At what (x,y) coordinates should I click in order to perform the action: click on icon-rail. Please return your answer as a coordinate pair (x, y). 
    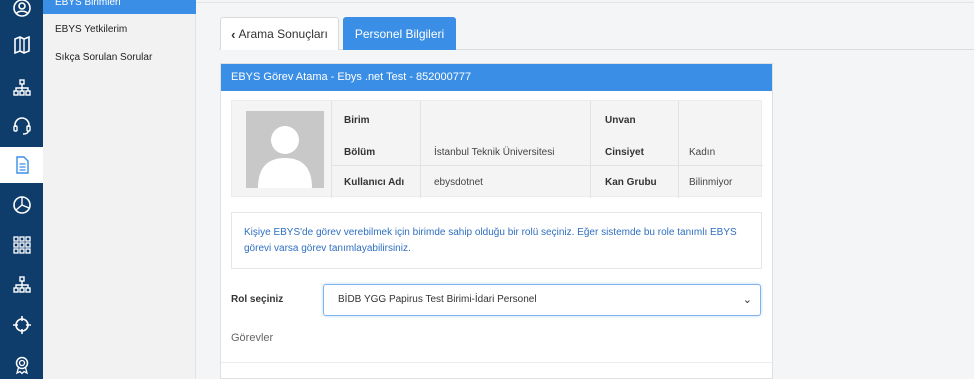
    Looking at the image, I should click on (21, 189).